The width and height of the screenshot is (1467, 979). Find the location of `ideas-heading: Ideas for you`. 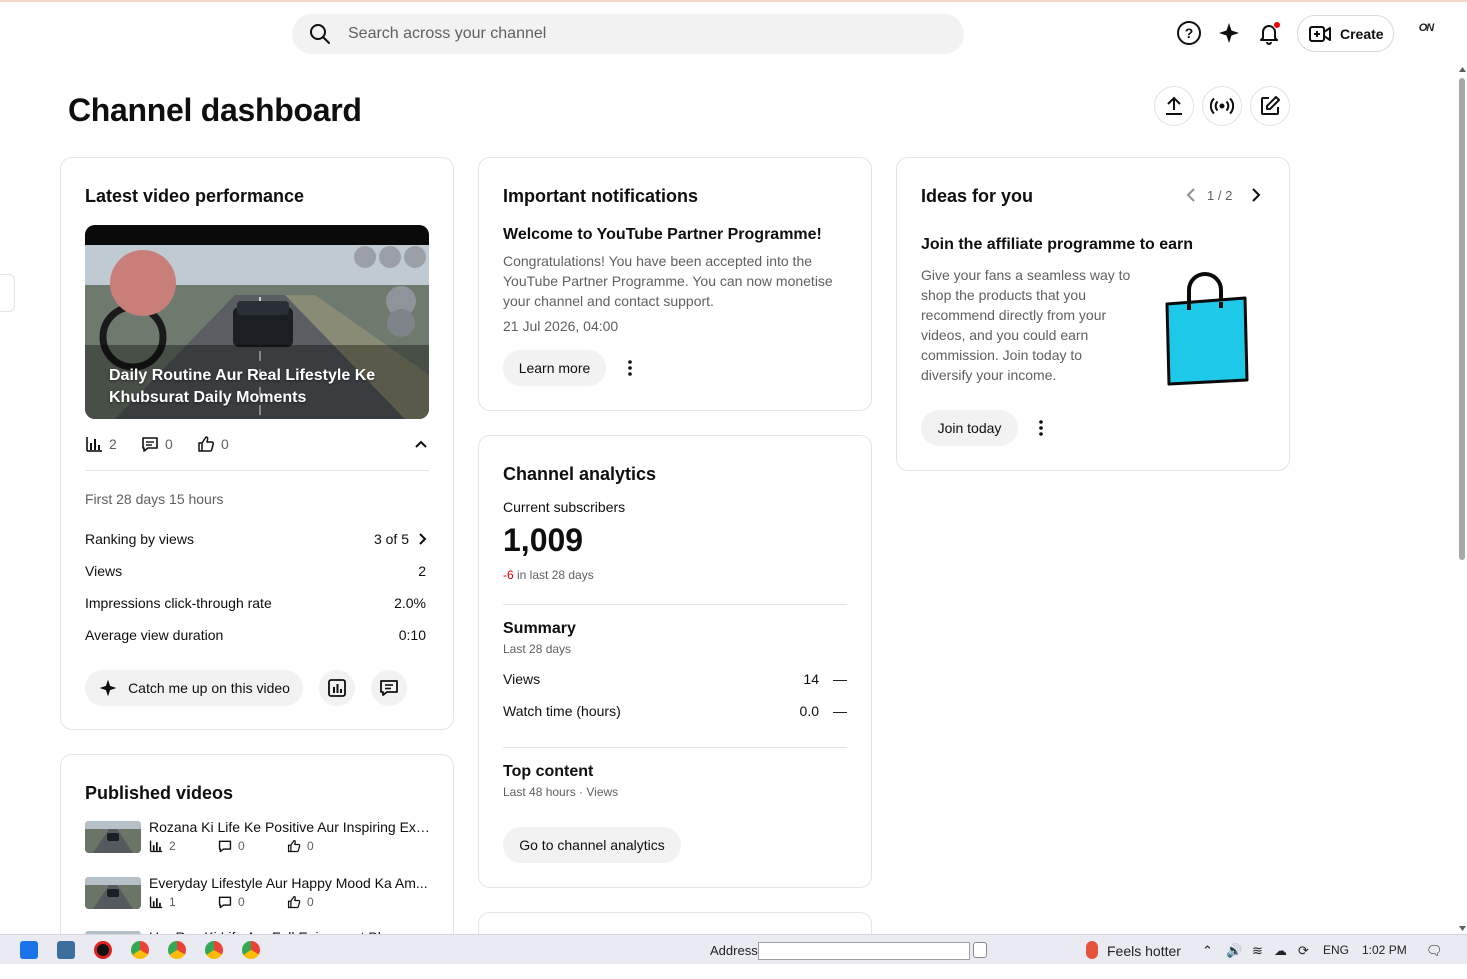

ideas-heading: Ideas for you is located at coordinates (977, 196).